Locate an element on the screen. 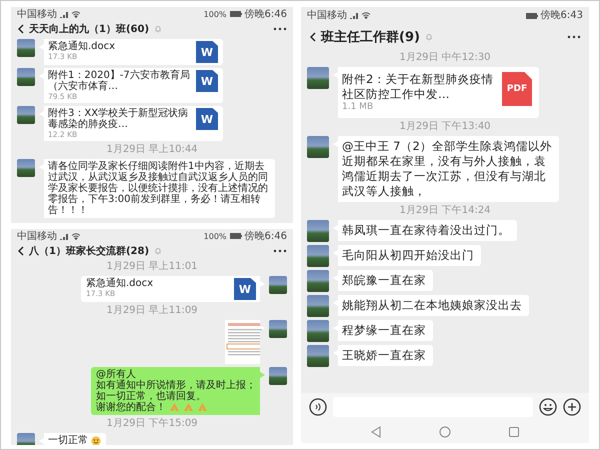  file-message-card: 附件2：关于在新型肺炎疫情社区防控工作中发… 1.1 MB PDF is located at coordinates (436, 92).